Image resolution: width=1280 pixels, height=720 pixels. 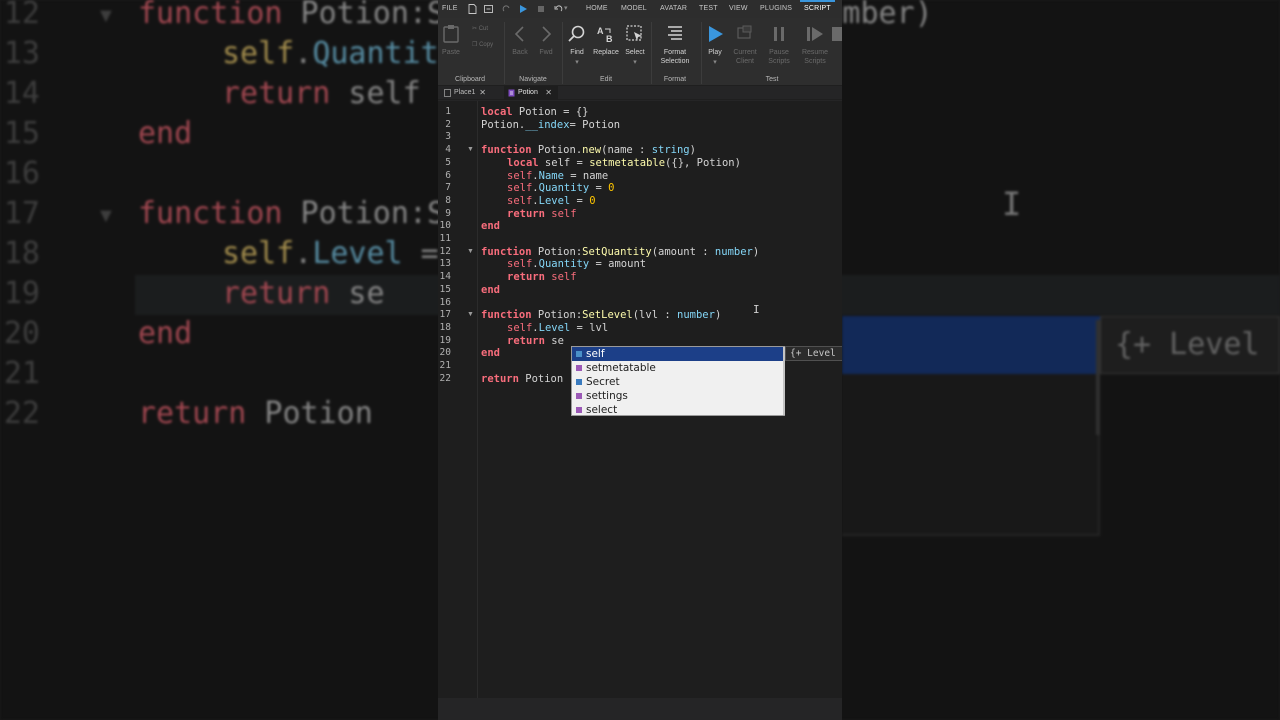 I want to click on code-line: self.Name = name, so click(x=557, y=176).